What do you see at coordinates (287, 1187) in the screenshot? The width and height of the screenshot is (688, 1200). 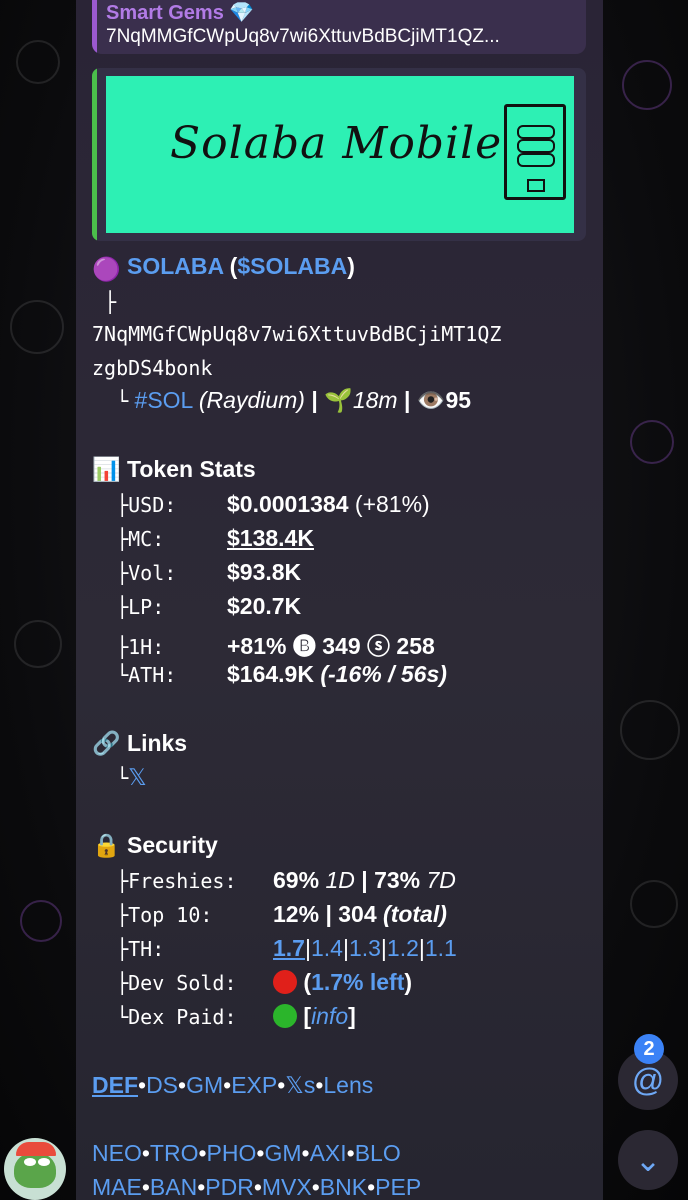 I see `quick-link: MVX` at bounding box center [287, 1187].